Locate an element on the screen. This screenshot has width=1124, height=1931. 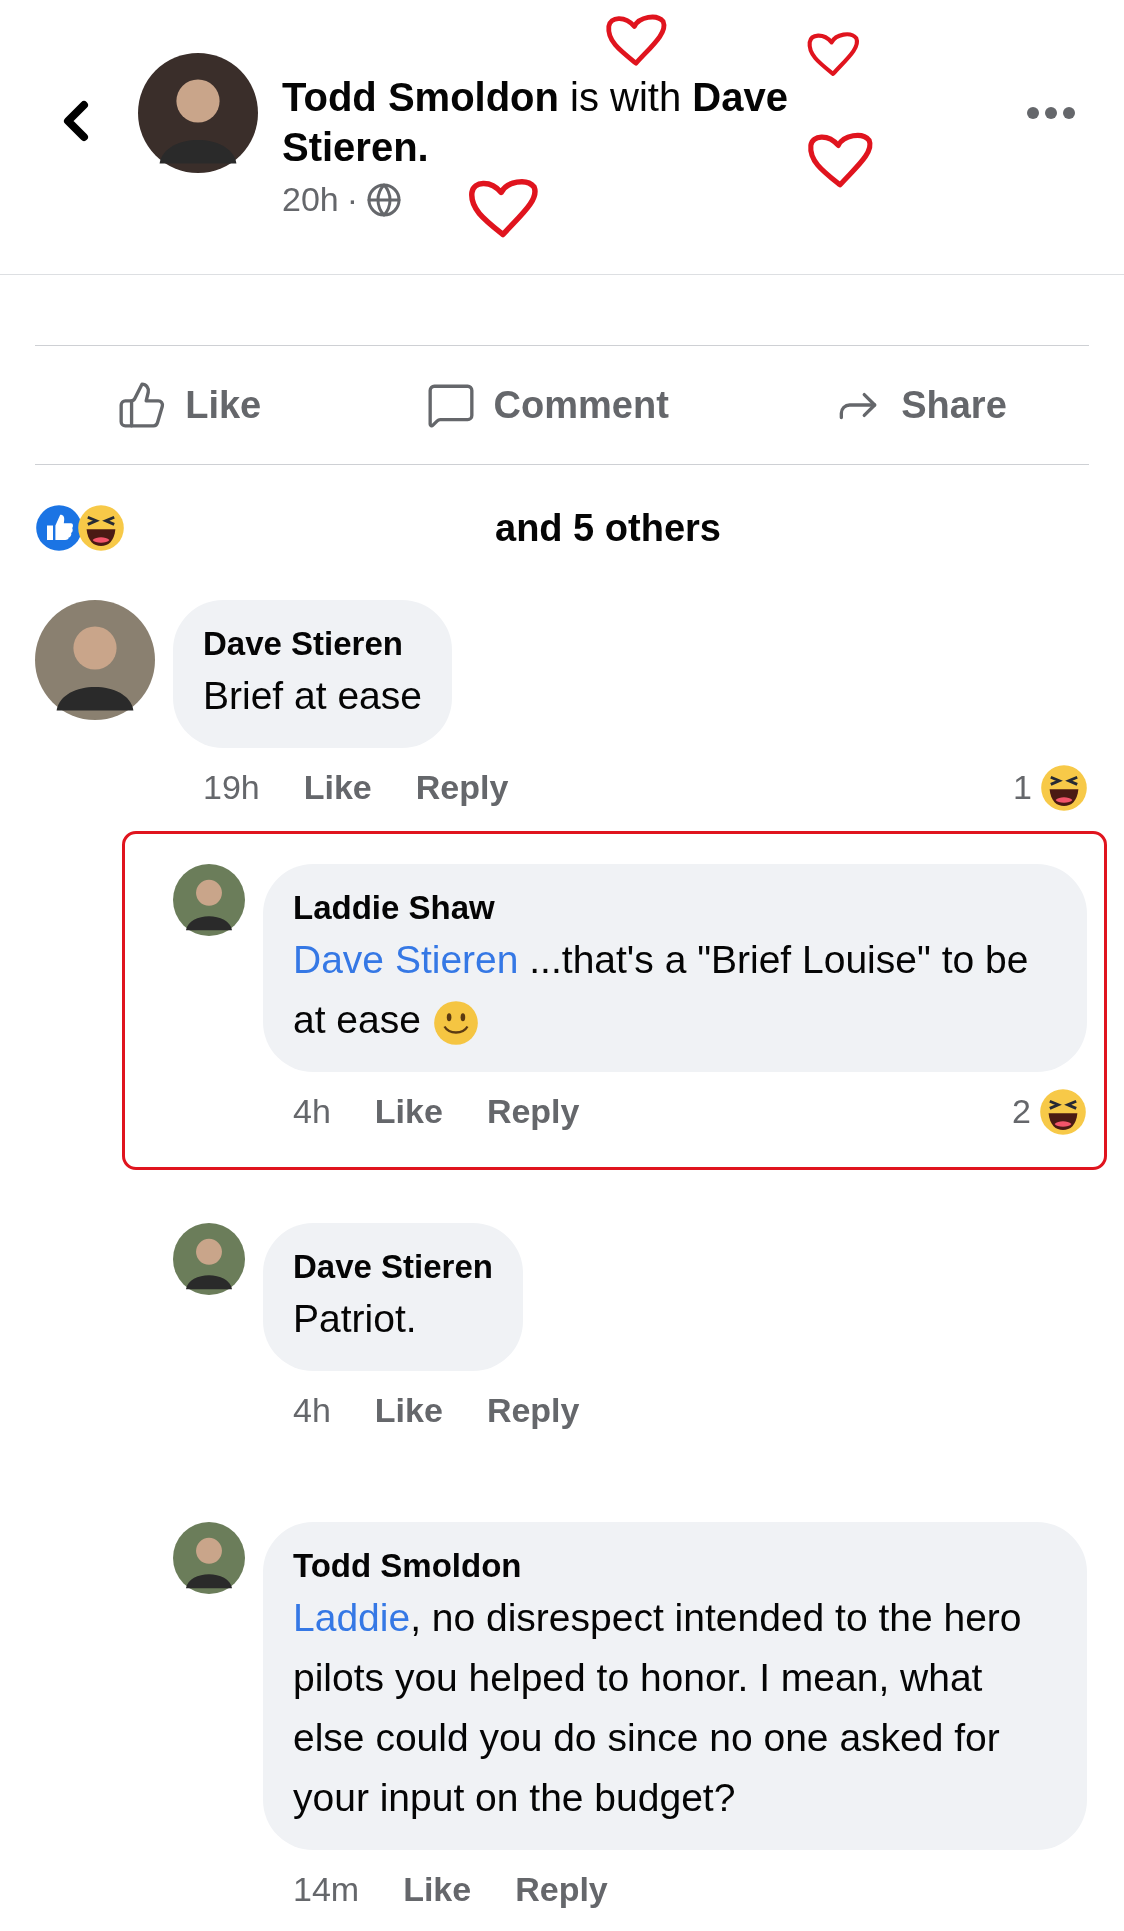
post-time: 20h is located at coordinates (310, 199).